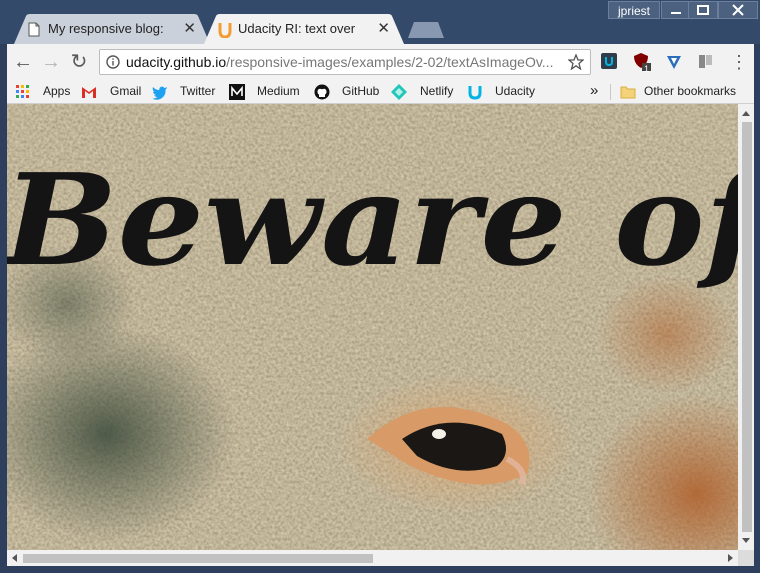  I want to click on bookmark-label: Medium, so click(278, 91).